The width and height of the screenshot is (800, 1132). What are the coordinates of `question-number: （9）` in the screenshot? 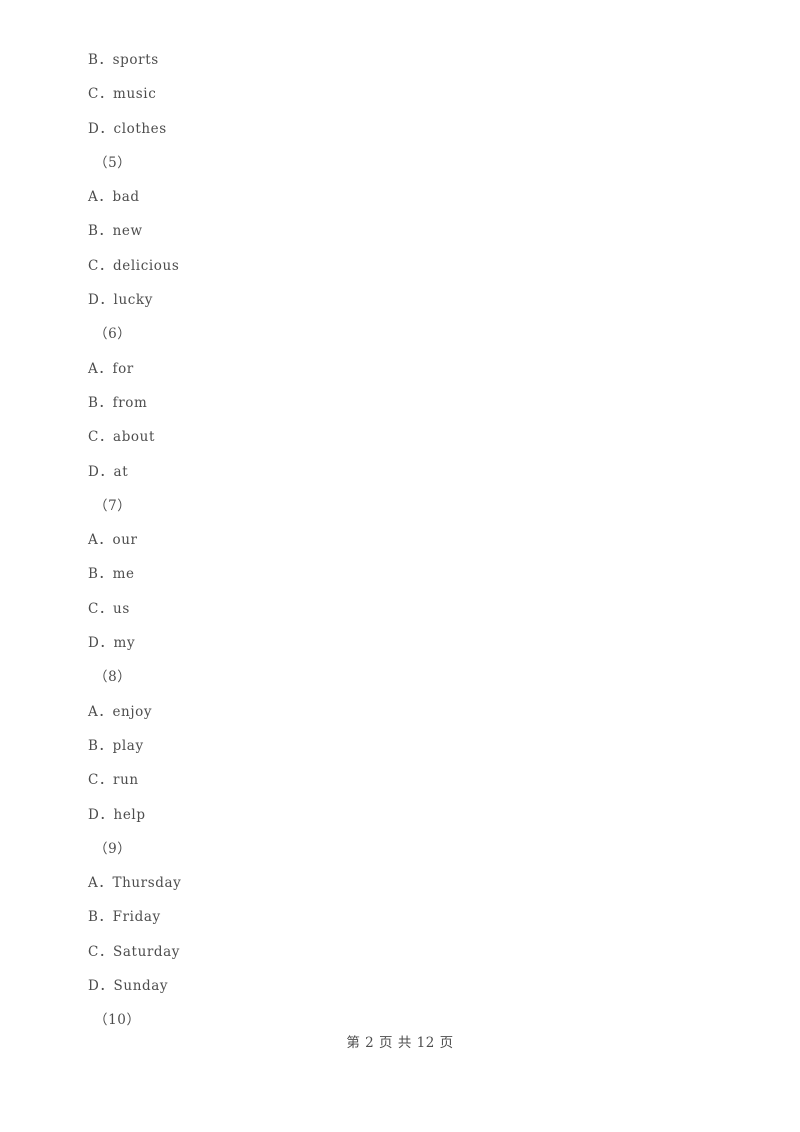 It's located at (113, 848).